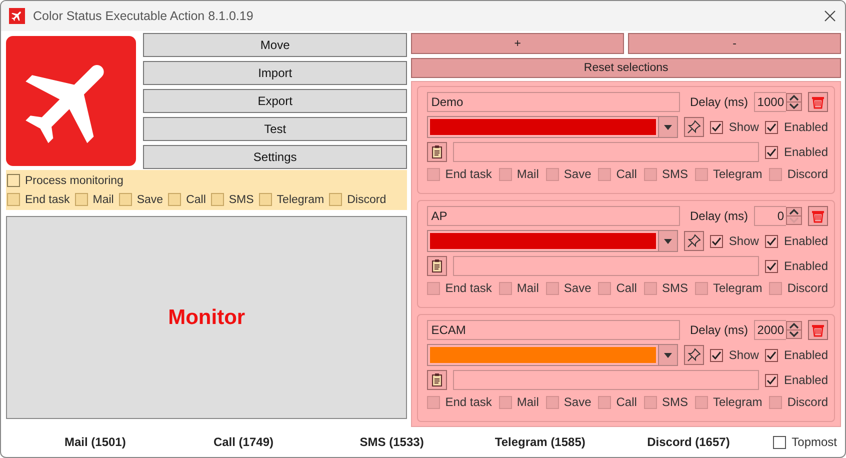  Describe the element at coordinates (17, 16) in the screenshot. I see `app-icon` at that location.